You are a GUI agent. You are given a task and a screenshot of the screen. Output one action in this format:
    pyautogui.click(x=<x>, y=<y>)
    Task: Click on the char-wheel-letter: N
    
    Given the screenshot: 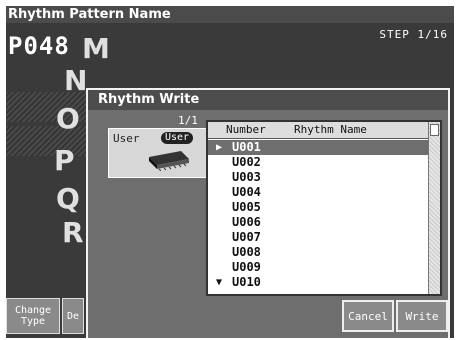 What is the action you would take?
    pyautogui.click(x=76, y=80)
    